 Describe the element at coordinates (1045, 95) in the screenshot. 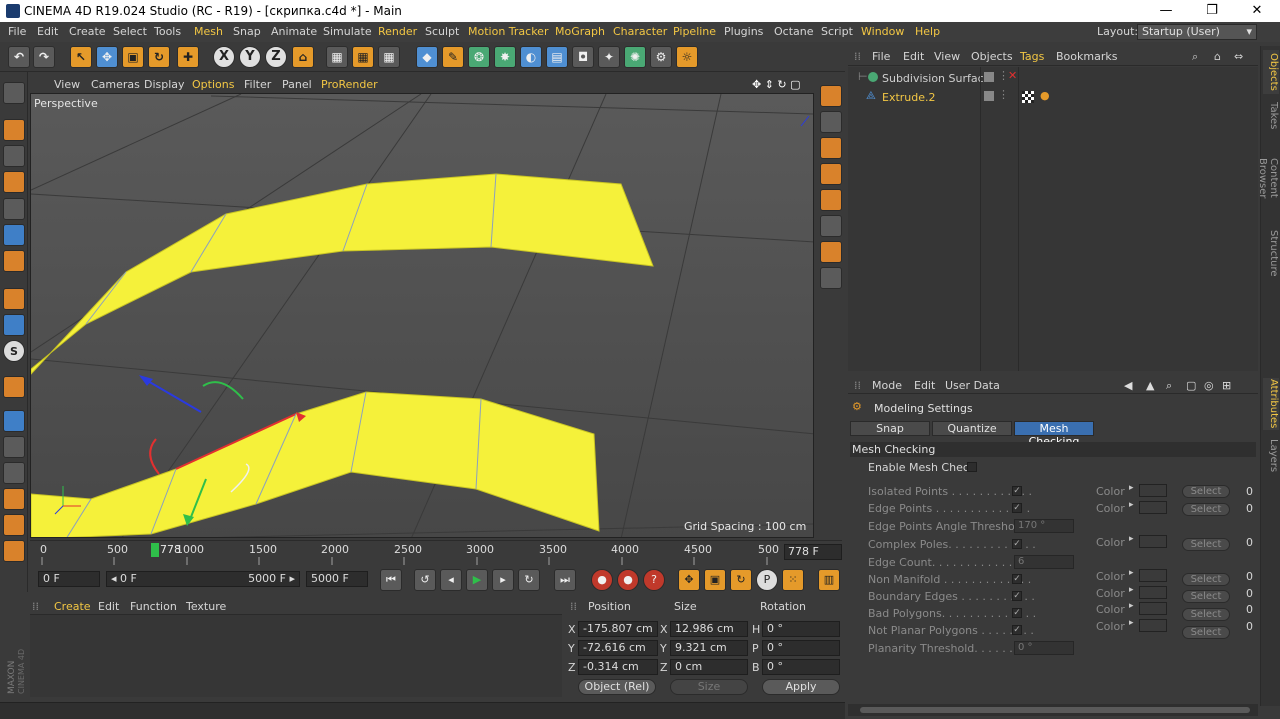

I see `phong-tag-icon: ●` at that location.